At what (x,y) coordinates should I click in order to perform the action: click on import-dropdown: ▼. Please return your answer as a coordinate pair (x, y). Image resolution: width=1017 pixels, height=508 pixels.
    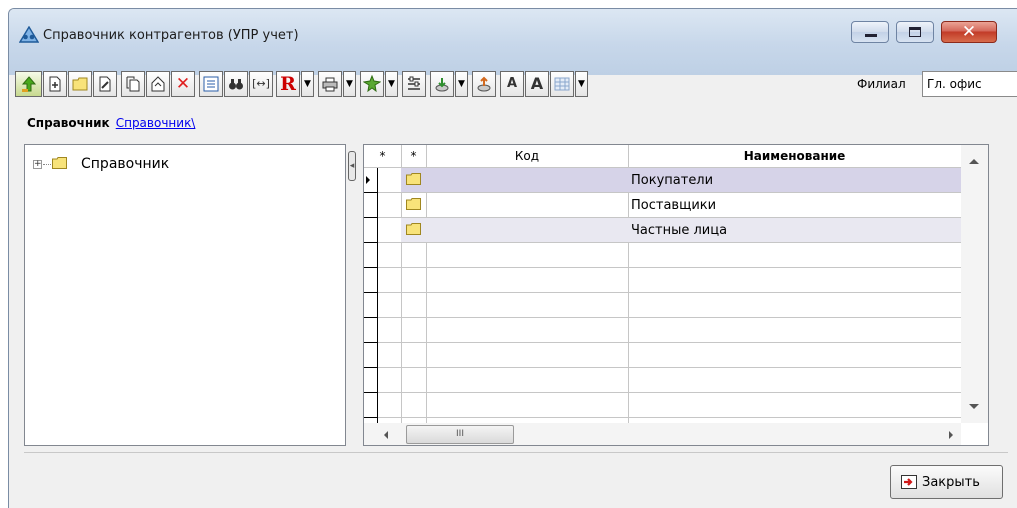
    Looking at the image, I should click on (461, 84).